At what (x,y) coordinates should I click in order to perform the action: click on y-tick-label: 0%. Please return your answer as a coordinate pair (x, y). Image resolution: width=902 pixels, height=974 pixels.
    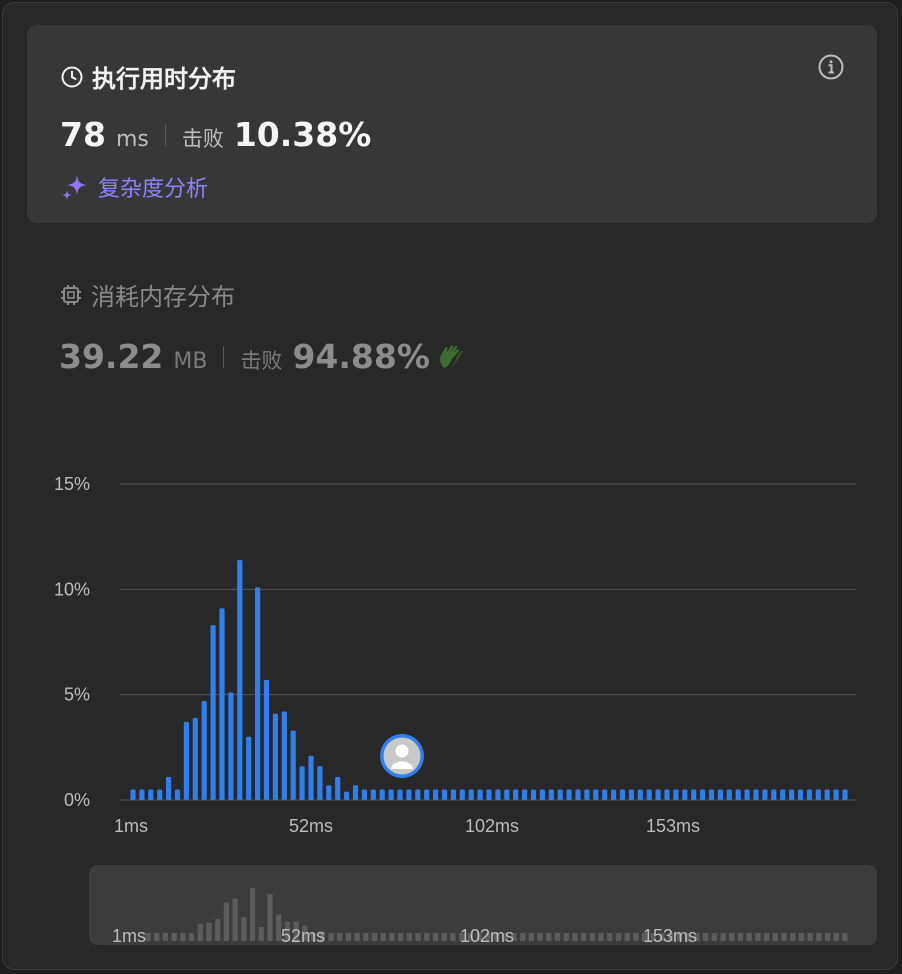
    Looking at the image, I should click on (77, 800).